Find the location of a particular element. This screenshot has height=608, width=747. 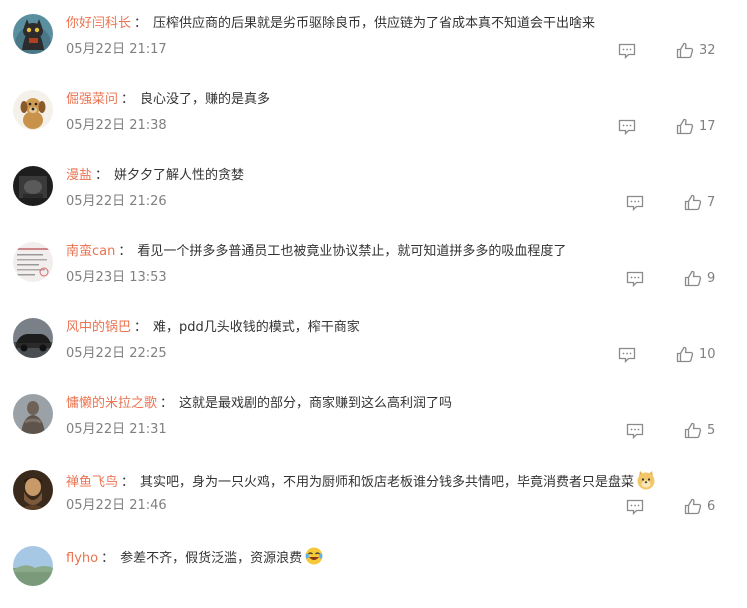

laugh-tears-emoji-icon is located at coordinates (314, 556).